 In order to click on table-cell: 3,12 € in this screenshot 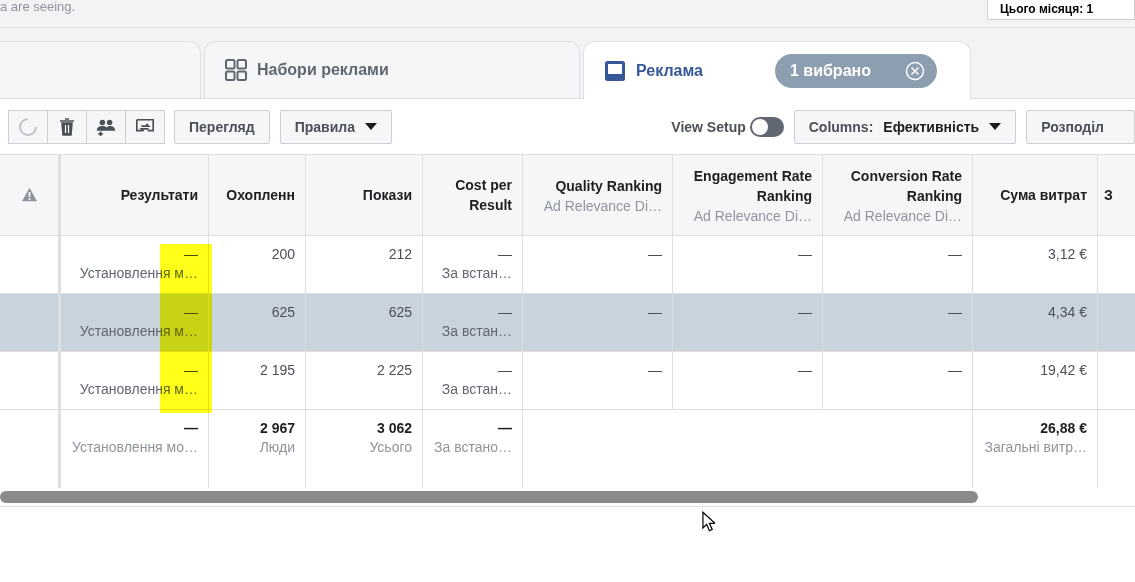, I will do `click(1067, 254)`.